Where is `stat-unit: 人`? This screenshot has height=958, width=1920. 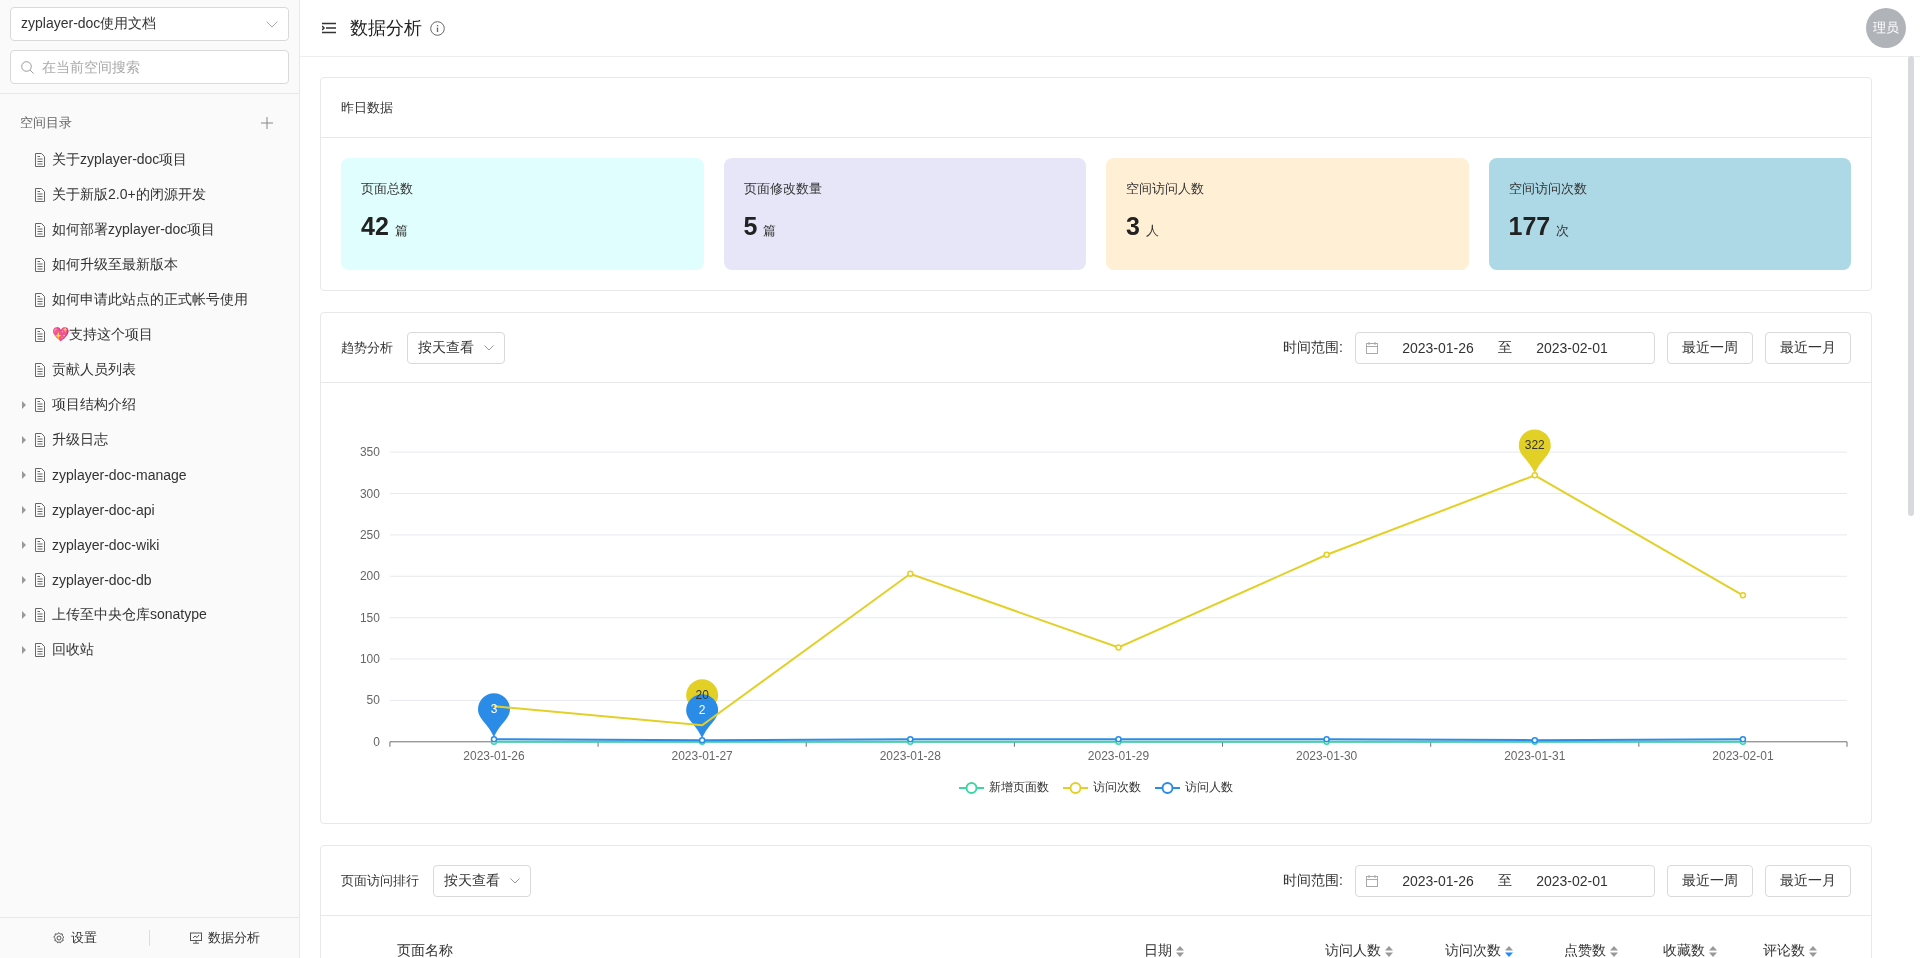
stat-unit: 人 is located at coordinates (1152, 231).